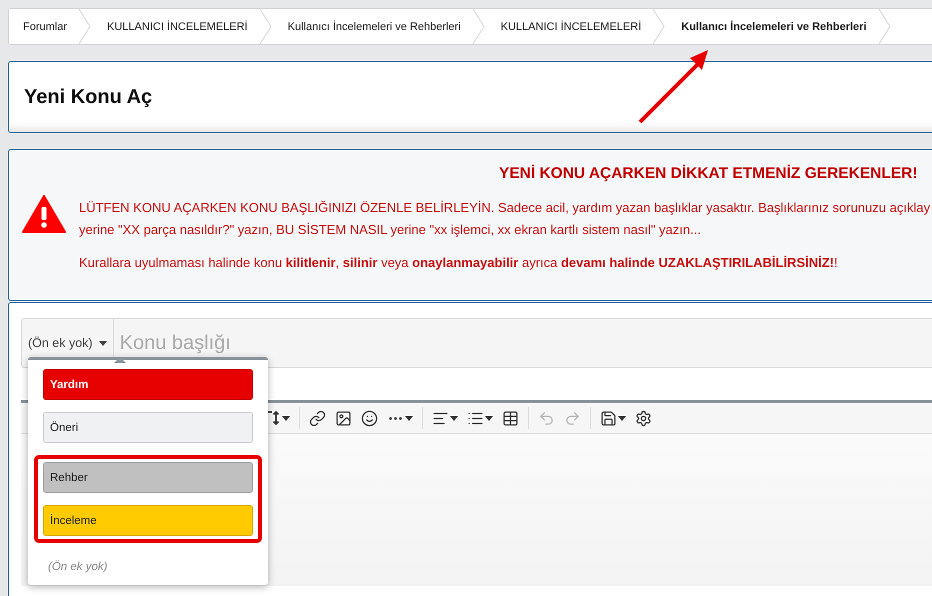  Describe the element at coordinates (459, 262) in the screenshot. I see `notice-warning: Kurallara uyulmaması halinde konu kilitlenir, silinir veya onaylanmayabilir ayrıca devamı halinde UZAKLAŞTIRILABİLİRSİNİZ!!` at that location.